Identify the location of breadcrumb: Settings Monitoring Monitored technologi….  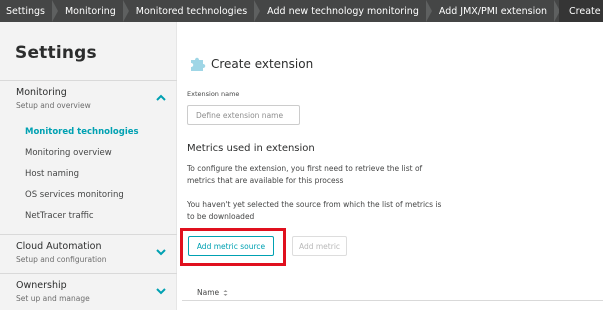
(301, 11).